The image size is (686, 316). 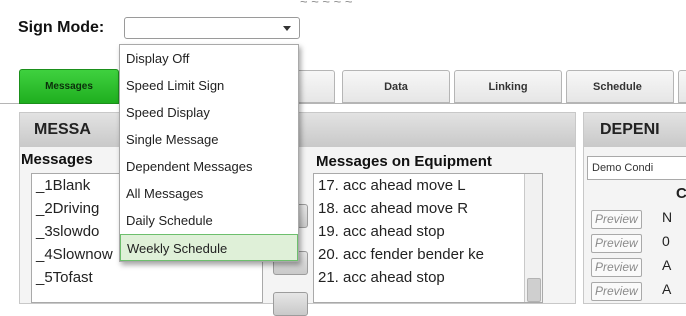 I want to click on dropdown-option: All Messages, so click(x=209, y=193).